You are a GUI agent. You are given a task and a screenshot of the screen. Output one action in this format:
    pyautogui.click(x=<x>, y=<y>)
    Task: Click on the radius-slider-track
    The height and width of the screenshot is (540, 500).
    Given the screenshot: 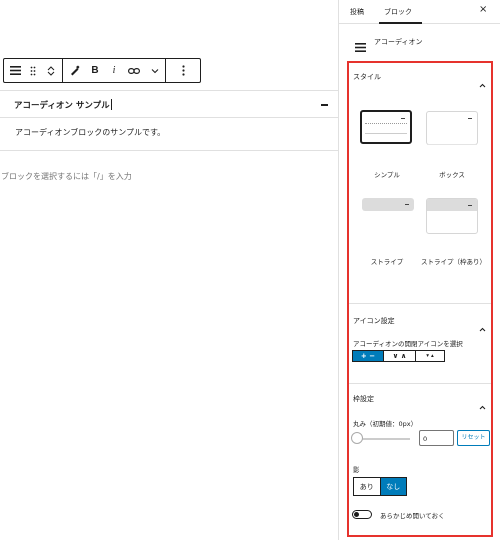 What is the action you would take?
    pyautogui.click(x=383, y=439)
    